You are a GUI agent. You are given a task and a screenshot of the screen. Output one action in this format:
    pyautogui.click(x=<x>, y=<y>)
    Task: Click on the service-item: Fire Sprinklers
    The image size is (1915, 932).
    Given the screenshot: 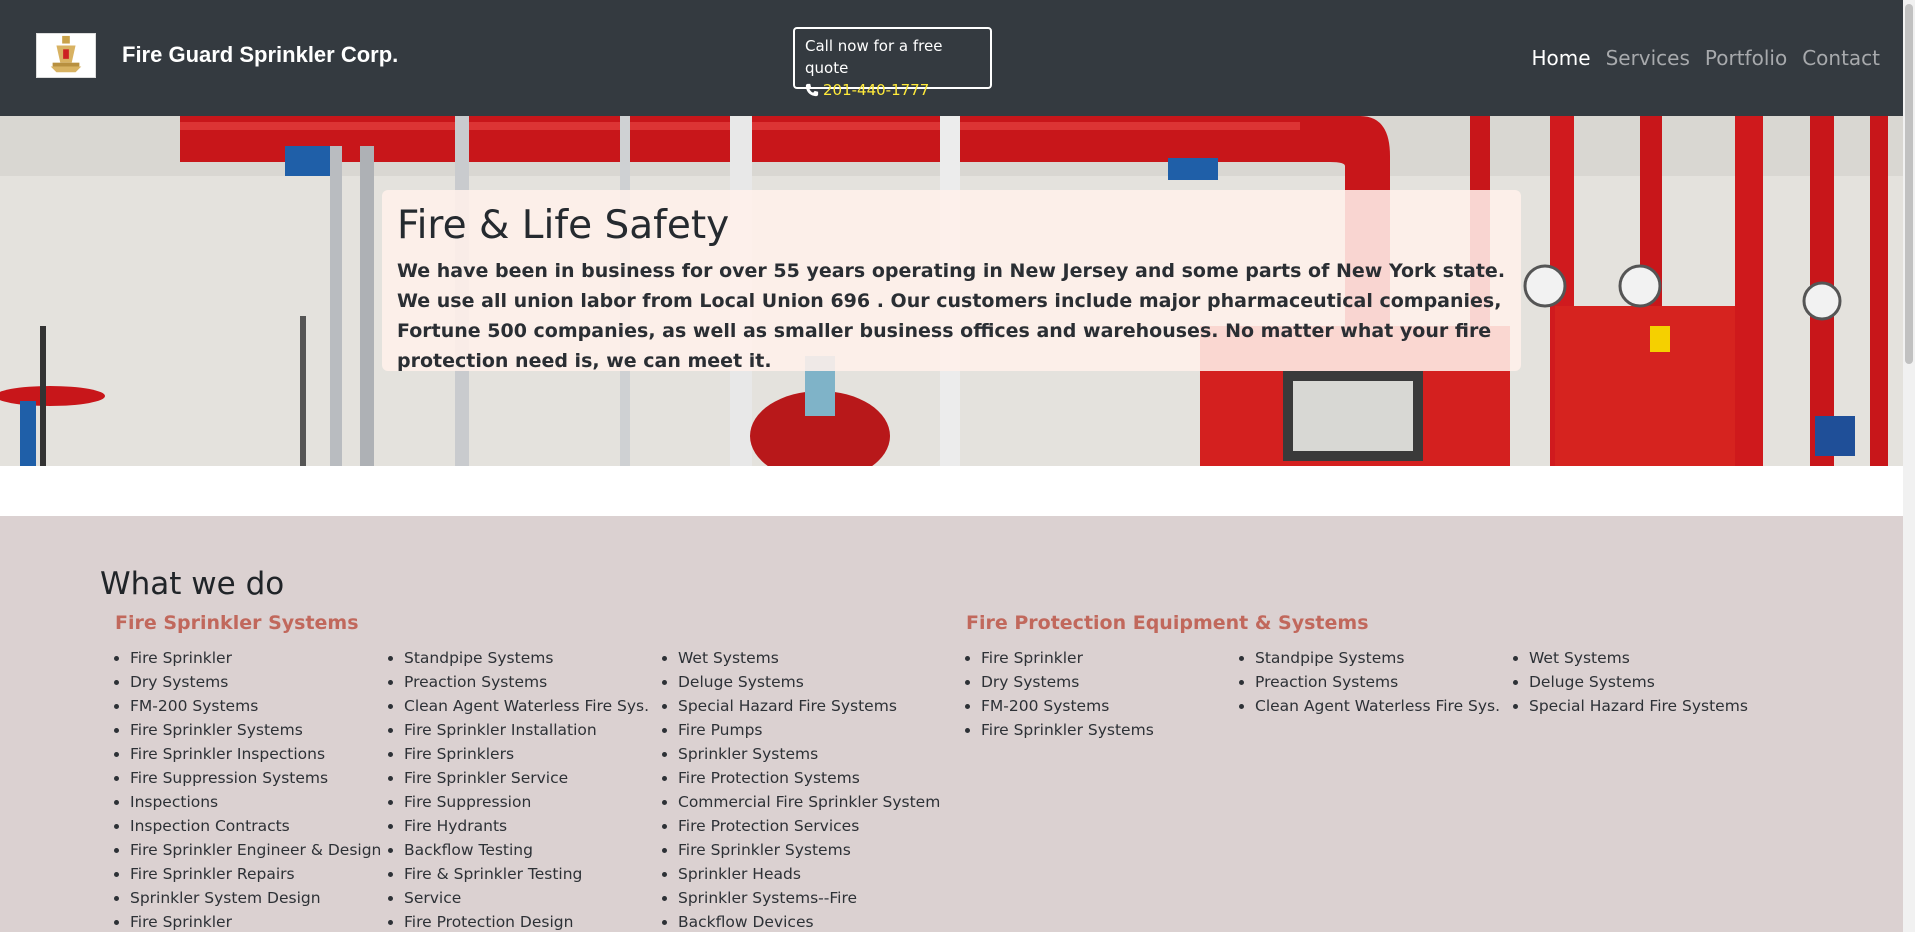 What is the action you would take?
    pyautogui.click(x=526, y=754)
    